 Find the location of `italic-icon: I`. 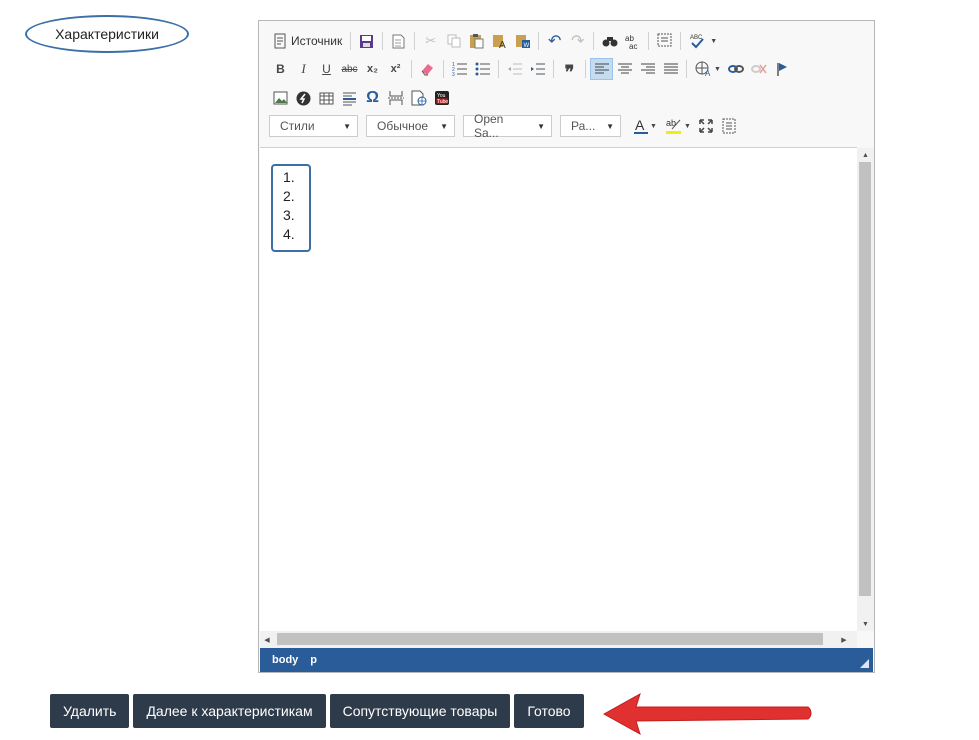

italic-icon: I is located at coordinates (303, 68).